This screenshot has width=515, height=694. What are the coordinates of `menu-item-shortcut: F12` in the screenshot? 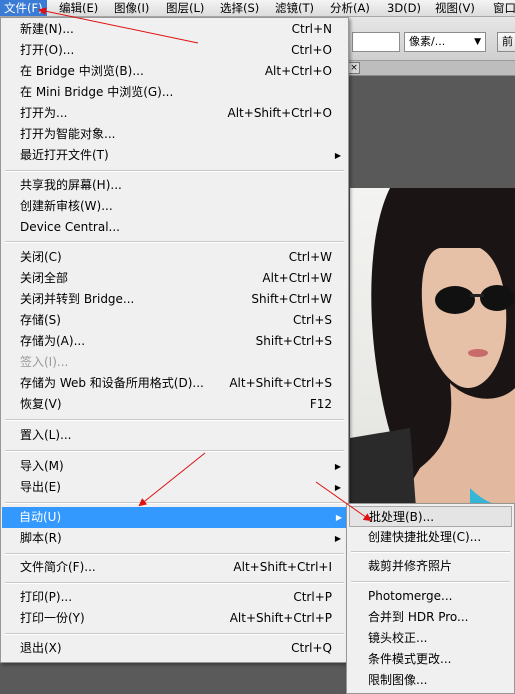 It's located at (320, 404).